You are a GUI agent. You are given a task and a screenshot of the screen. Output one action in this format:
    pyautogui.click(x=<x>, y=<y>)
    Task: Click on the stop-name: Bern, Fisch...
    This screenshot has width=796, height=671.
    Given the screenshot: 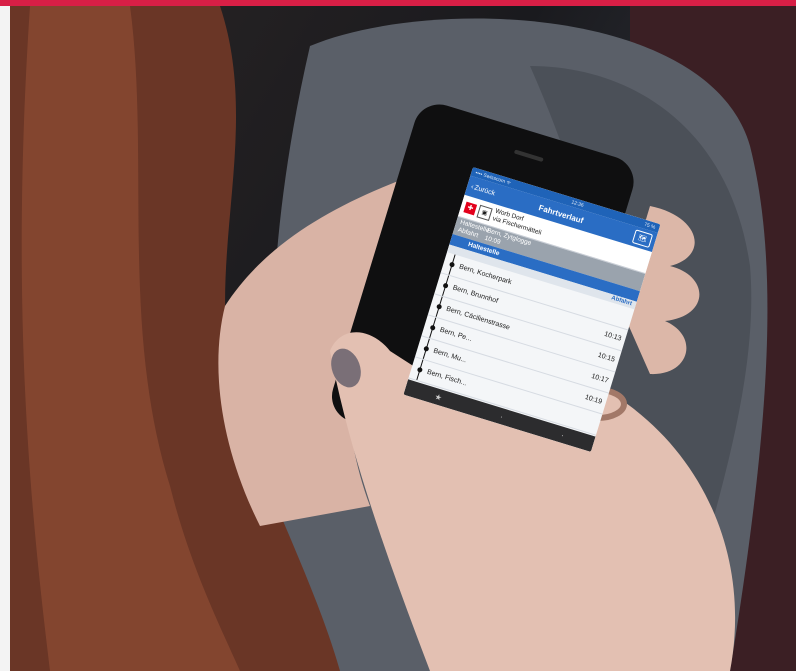 What is the action you would take?
    pyautogui.click(x=447, y=378)
    